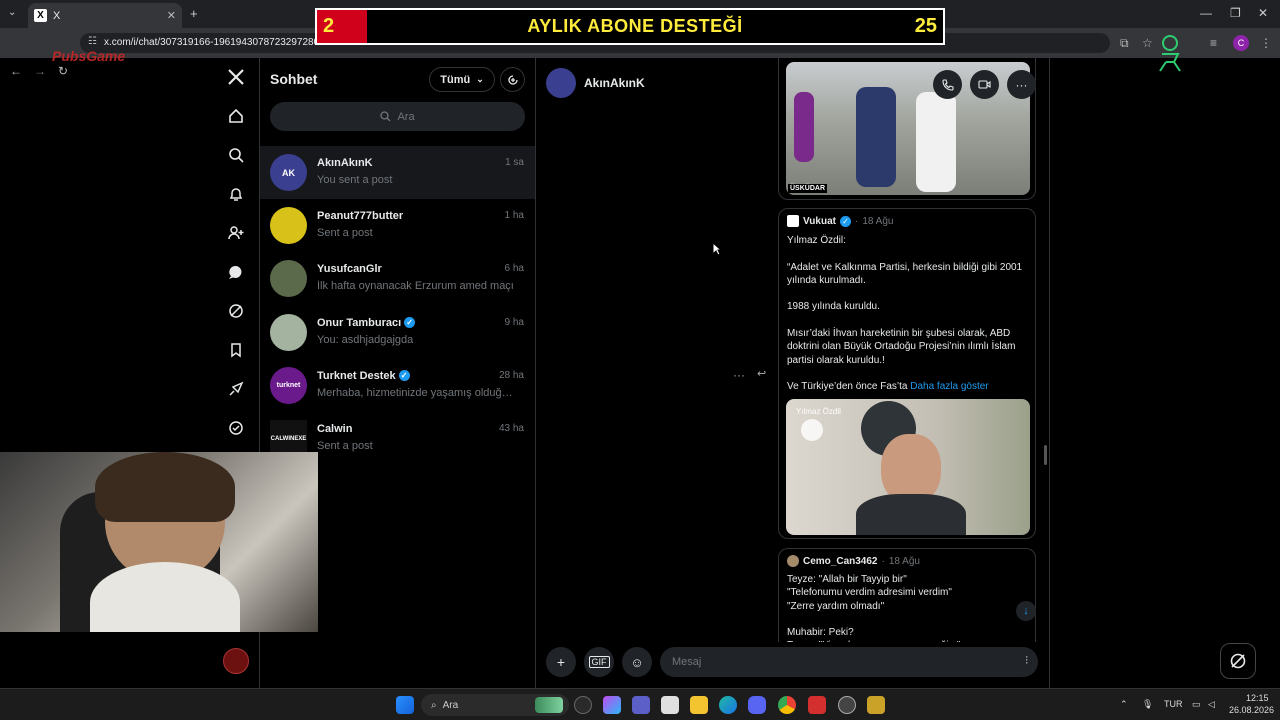  What do you see at coordinates (847, 705) in the screenshot?
I see `app-badge-icon` at bounding box center [847, 705].